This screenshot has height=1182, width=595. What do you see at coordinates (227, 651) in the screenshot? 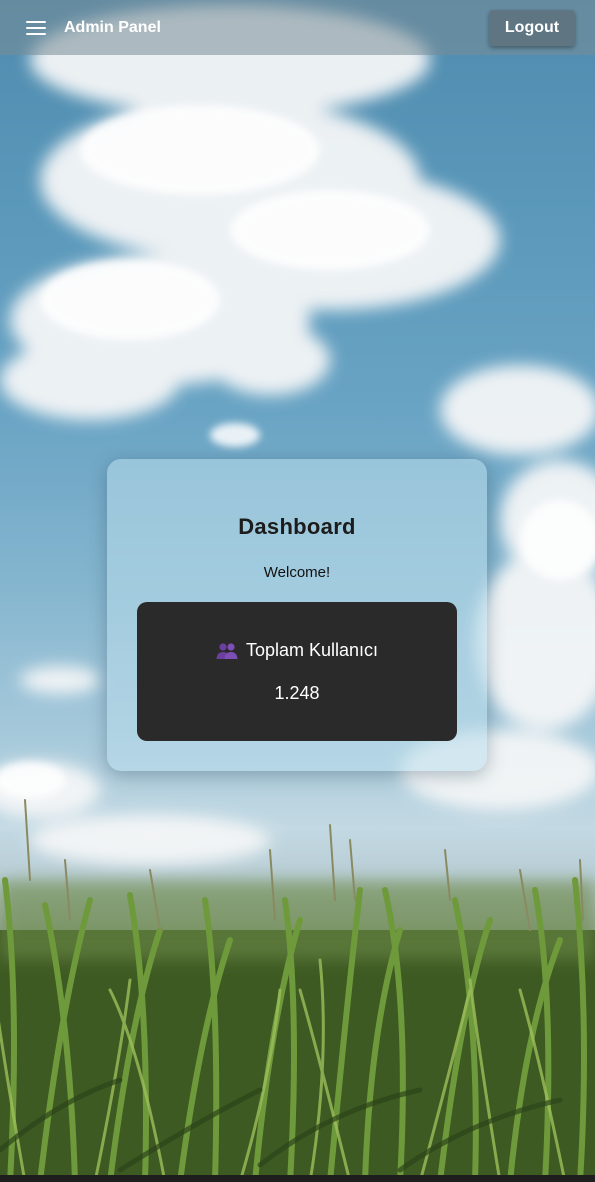
I see `users-icon` at bounding box center [227, 651].